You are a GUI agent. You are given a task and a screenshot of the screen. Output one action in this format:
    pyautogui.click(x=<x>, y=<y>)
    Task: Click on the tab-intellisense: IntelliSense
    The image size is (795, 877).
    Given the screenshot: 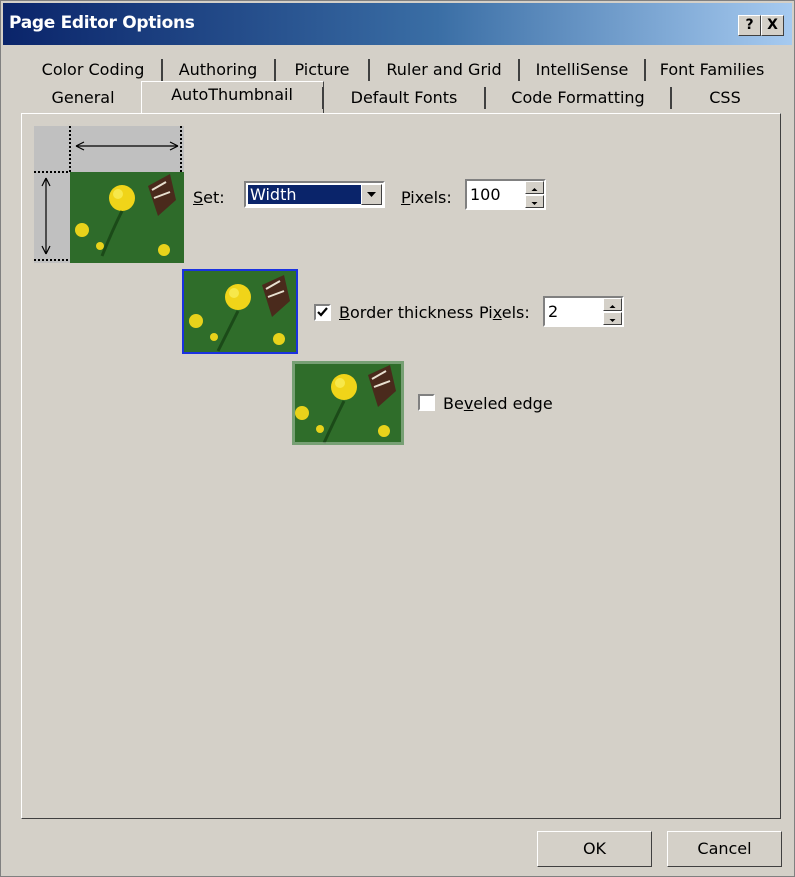 What is the action you would take?
    pyautogui.click(x=582, y=70)
    